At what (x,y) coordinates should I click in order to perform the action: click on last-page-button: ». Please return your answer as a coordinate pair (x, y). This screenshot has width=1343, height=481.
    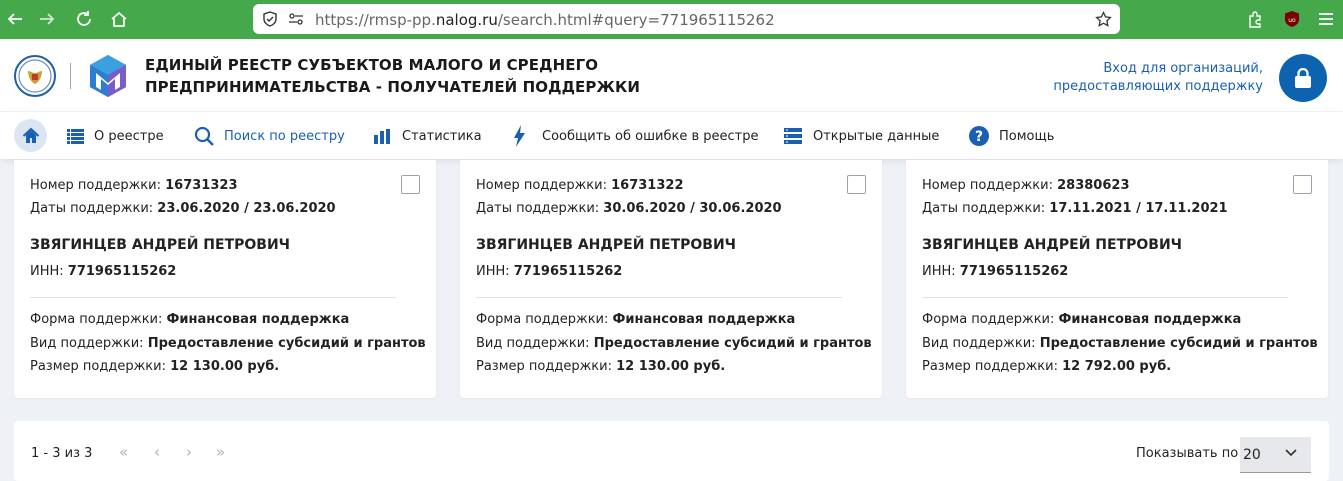
    Looking at the image, I should click on (220, 452).